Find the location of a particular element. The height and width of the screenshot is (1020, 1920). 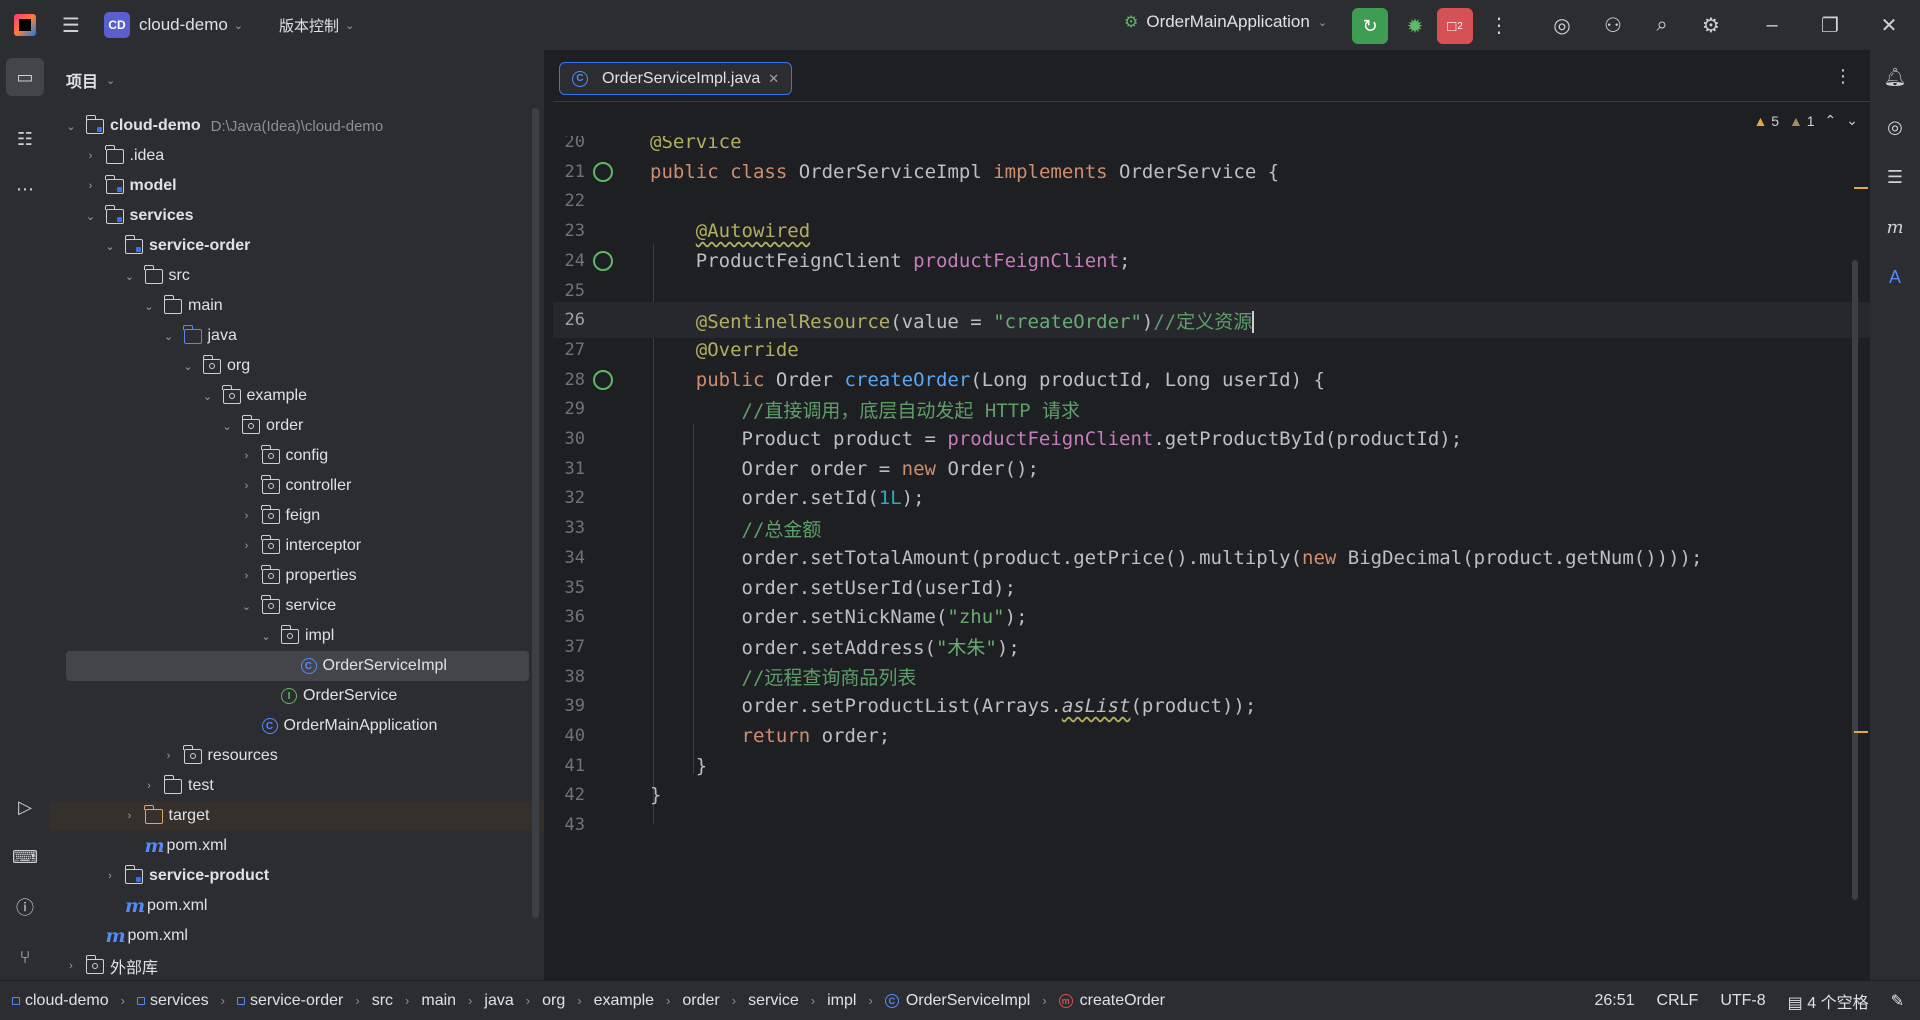

breadcrumb-item: org is located at coordinates (553, 1001).